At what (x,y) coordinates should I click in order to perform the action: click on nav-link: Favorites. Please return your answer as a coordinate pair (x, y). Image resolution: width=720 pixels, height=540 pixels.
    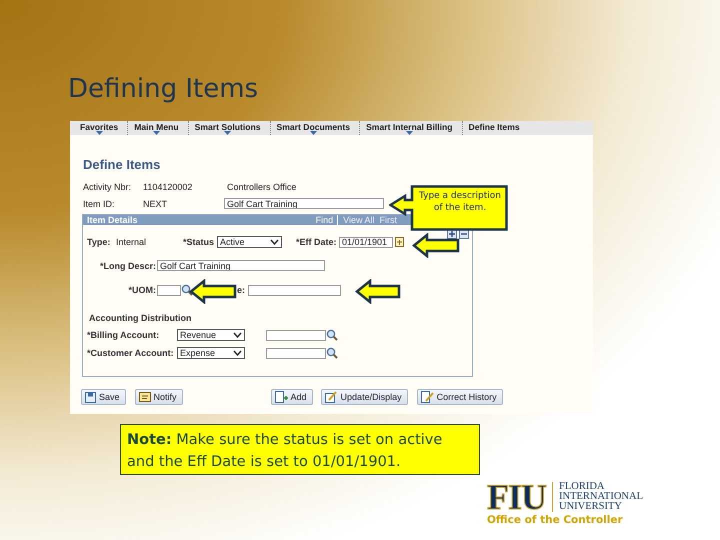
    Looking at the image, I should click on (99, 128).